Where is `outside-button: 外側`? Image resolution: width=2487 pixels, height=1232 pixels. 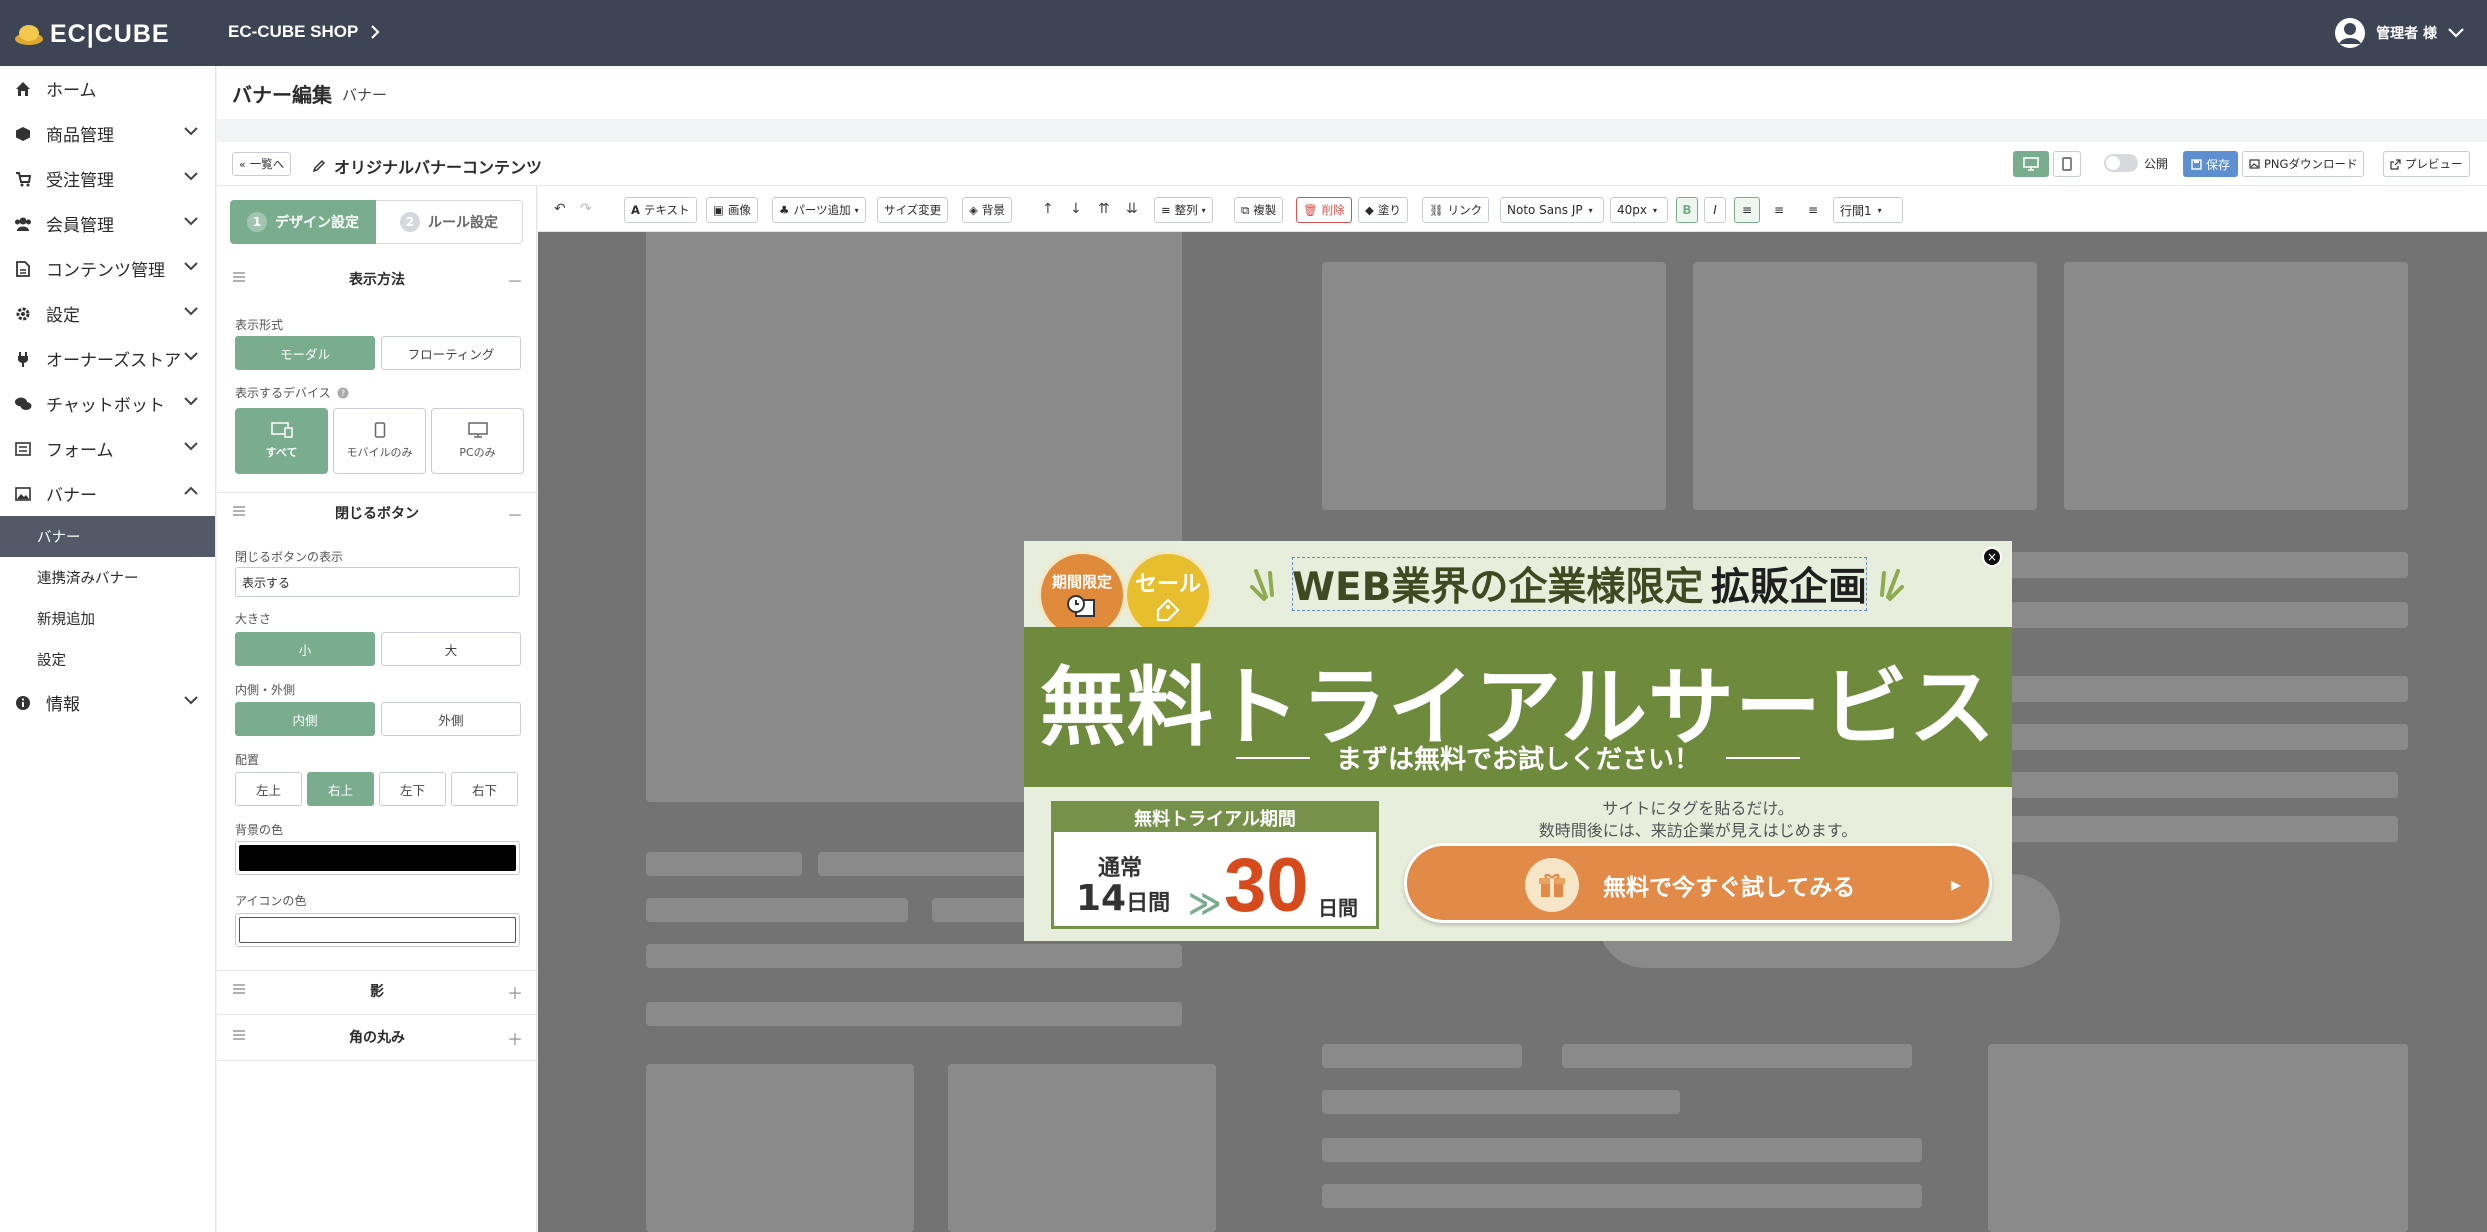
outside-button: 外側 is located at coordinates (451, 719).